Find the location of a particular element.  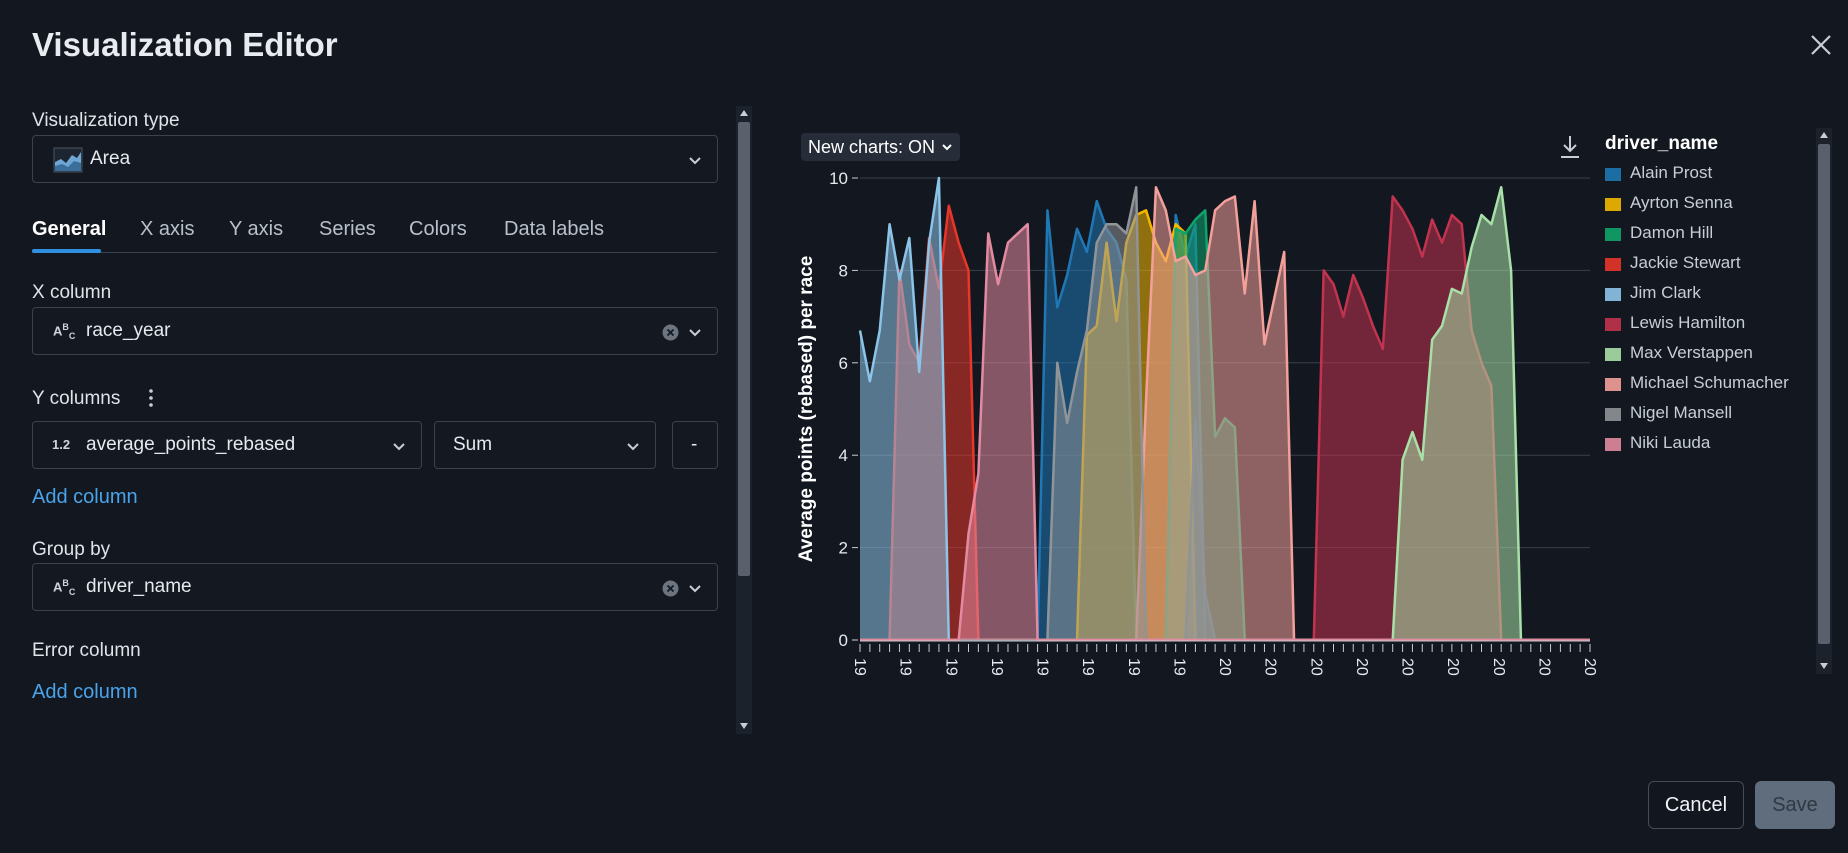

legend-label: Damon Hill is located at coordinates (1672, 232).